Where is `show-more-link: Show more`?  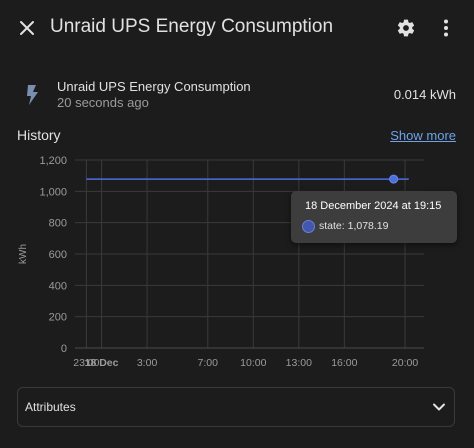 show-more-link: Show more is located at coordinates (423, 135).